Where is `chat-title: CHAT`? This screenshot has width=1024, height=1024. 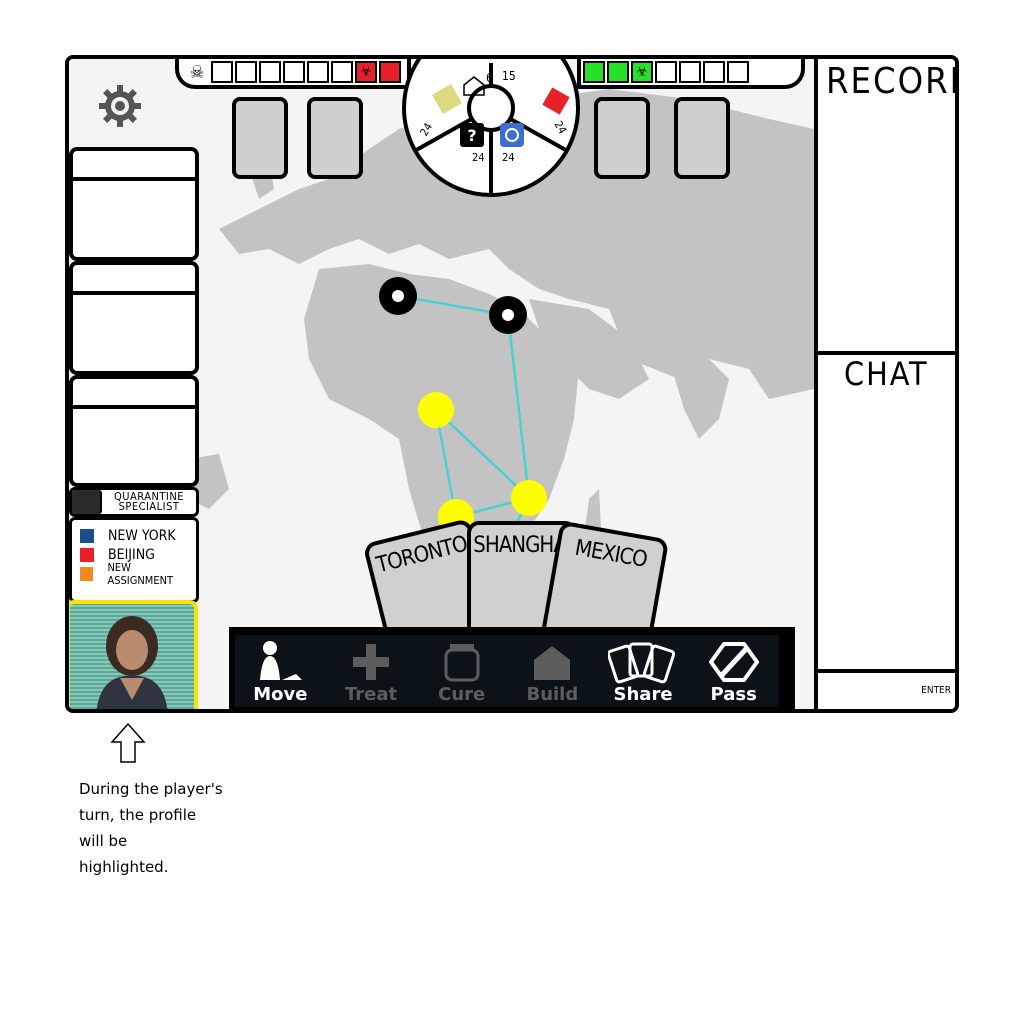 chat-title: CHAT is located at coordinates (886, 374).